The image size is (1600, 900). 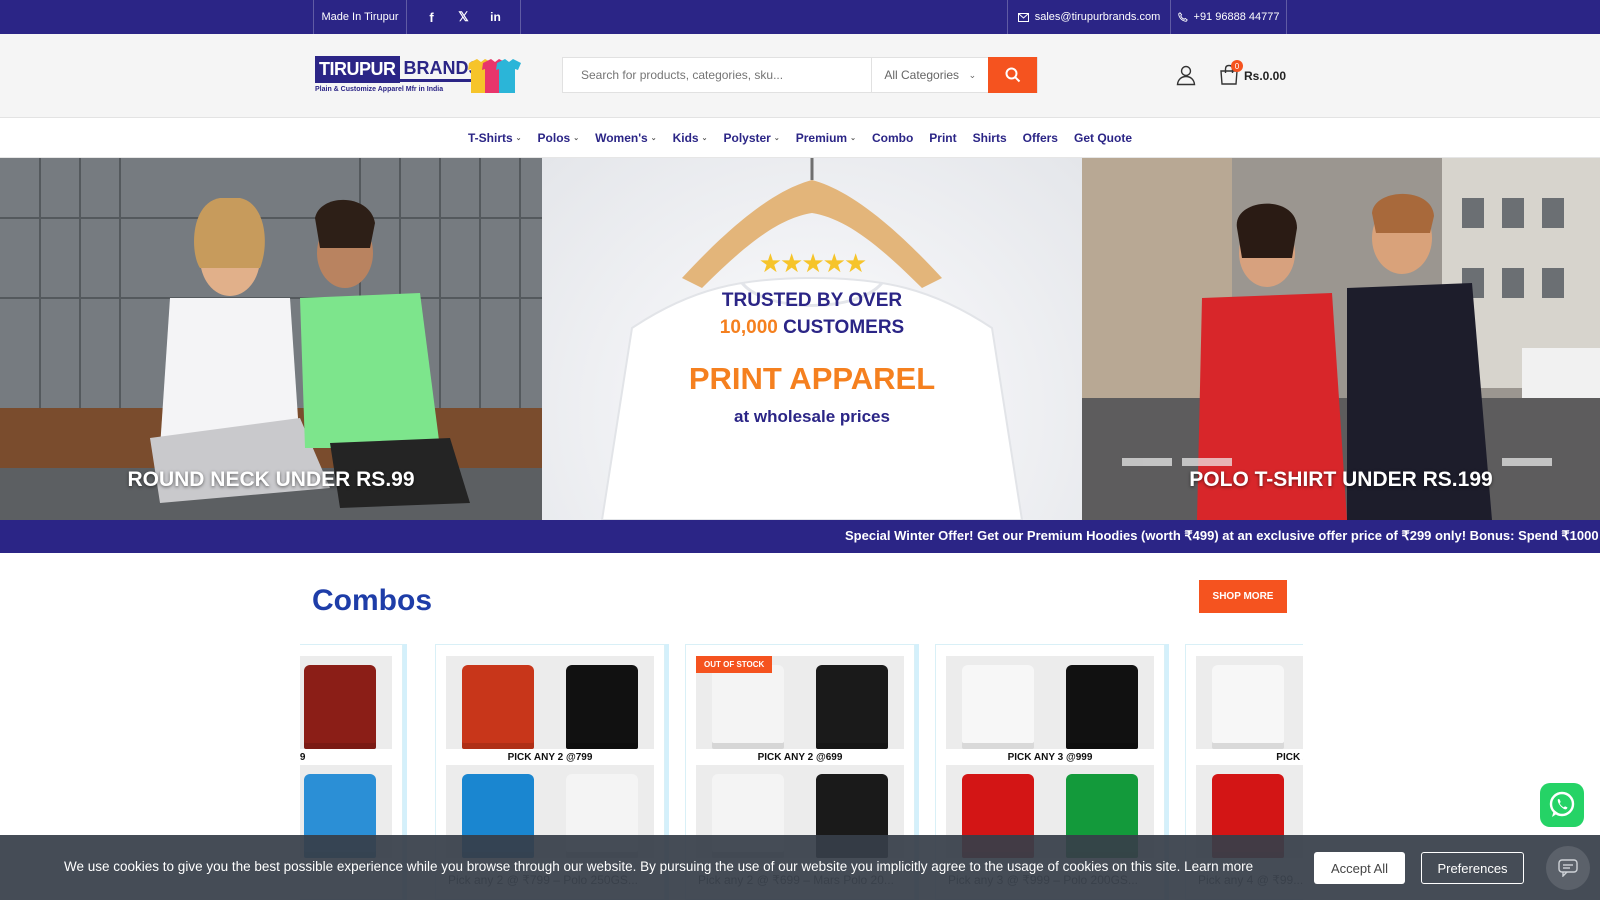 I want to click on x-icon: 𝕏, so click(x=464, y=16).